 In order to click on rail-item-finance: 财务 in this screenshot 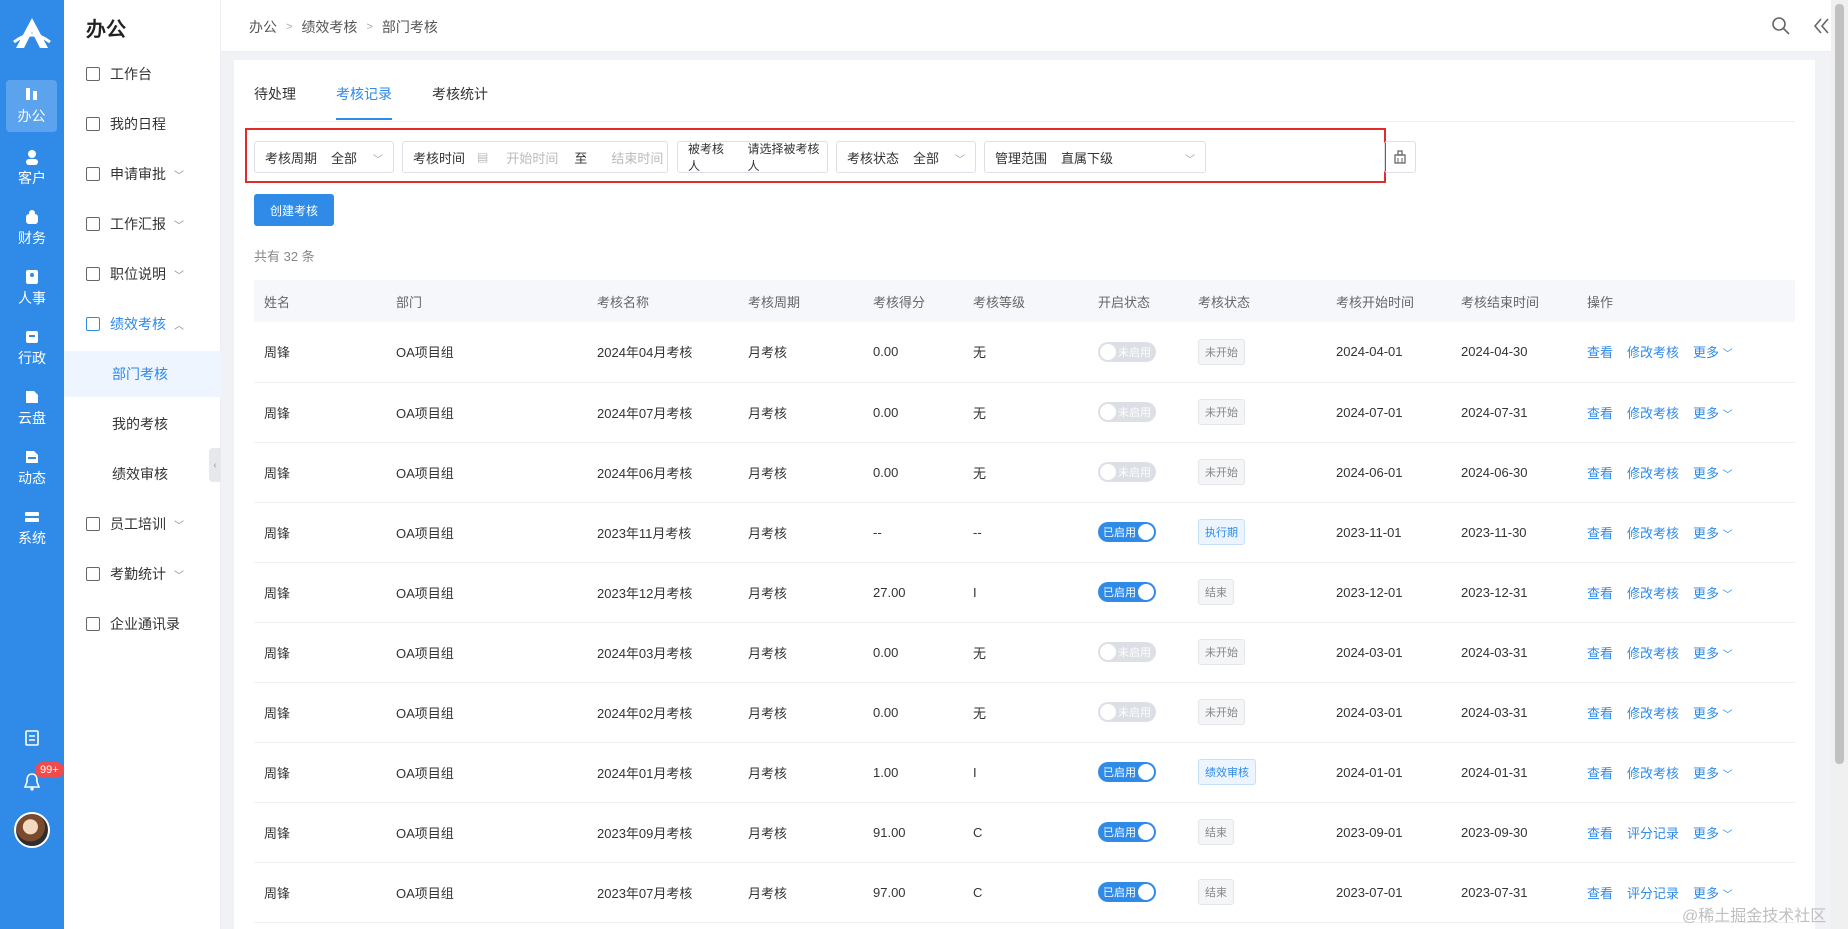, I will do `click(32, 228)`.